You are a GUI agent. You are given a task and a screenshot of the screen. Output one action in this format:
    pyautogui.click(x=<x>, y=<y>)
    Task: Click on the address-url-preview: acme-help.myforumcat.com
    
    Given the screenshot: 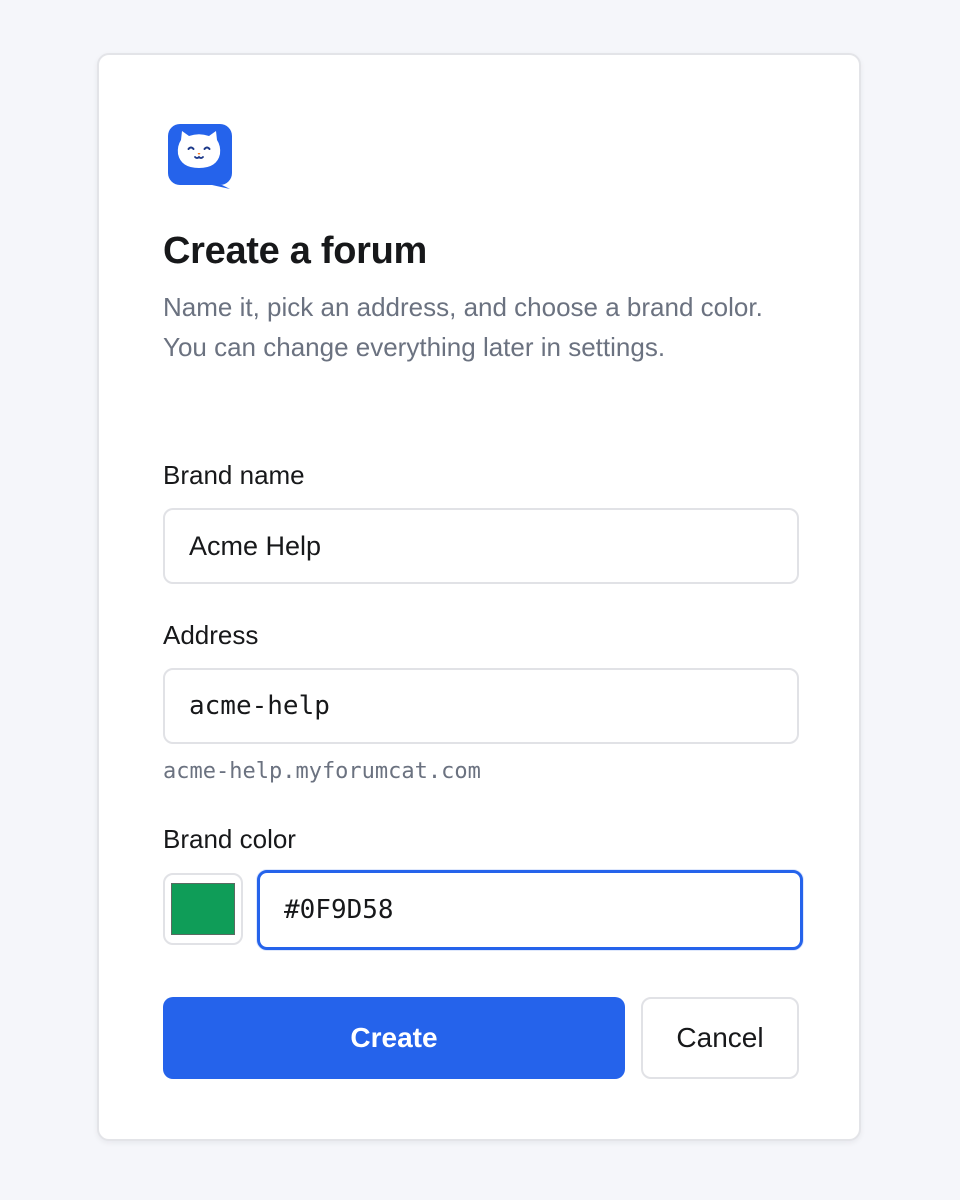 What is the action you would take?
    pyautogui.click(x=322, y=771)
    